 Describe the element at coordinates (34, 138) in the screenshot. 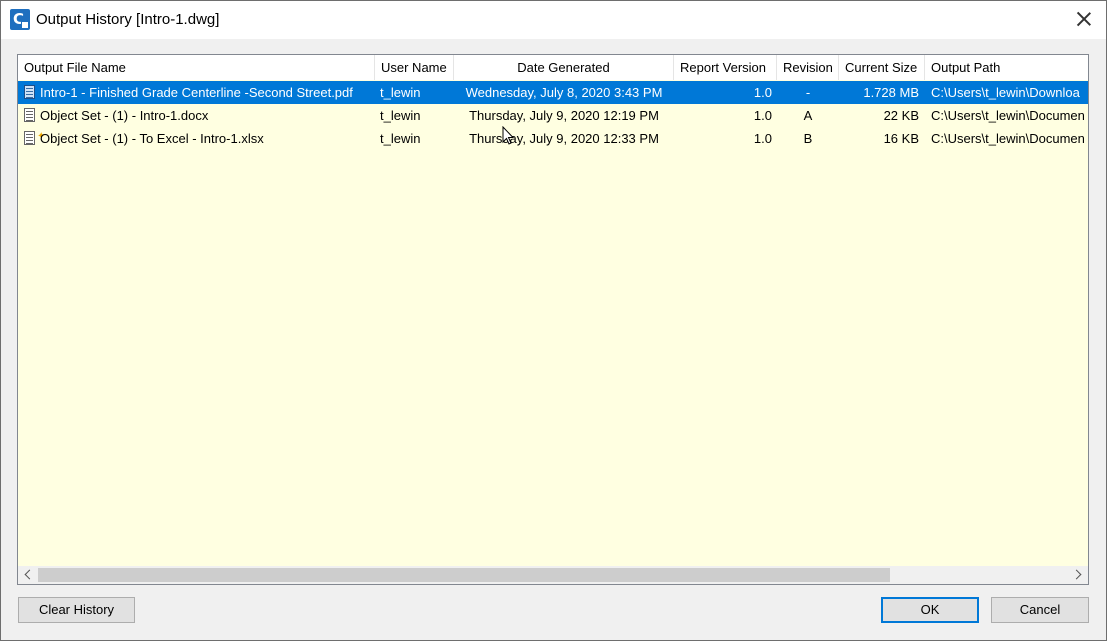

I see `new-report-document-icon: ✦` at that location.